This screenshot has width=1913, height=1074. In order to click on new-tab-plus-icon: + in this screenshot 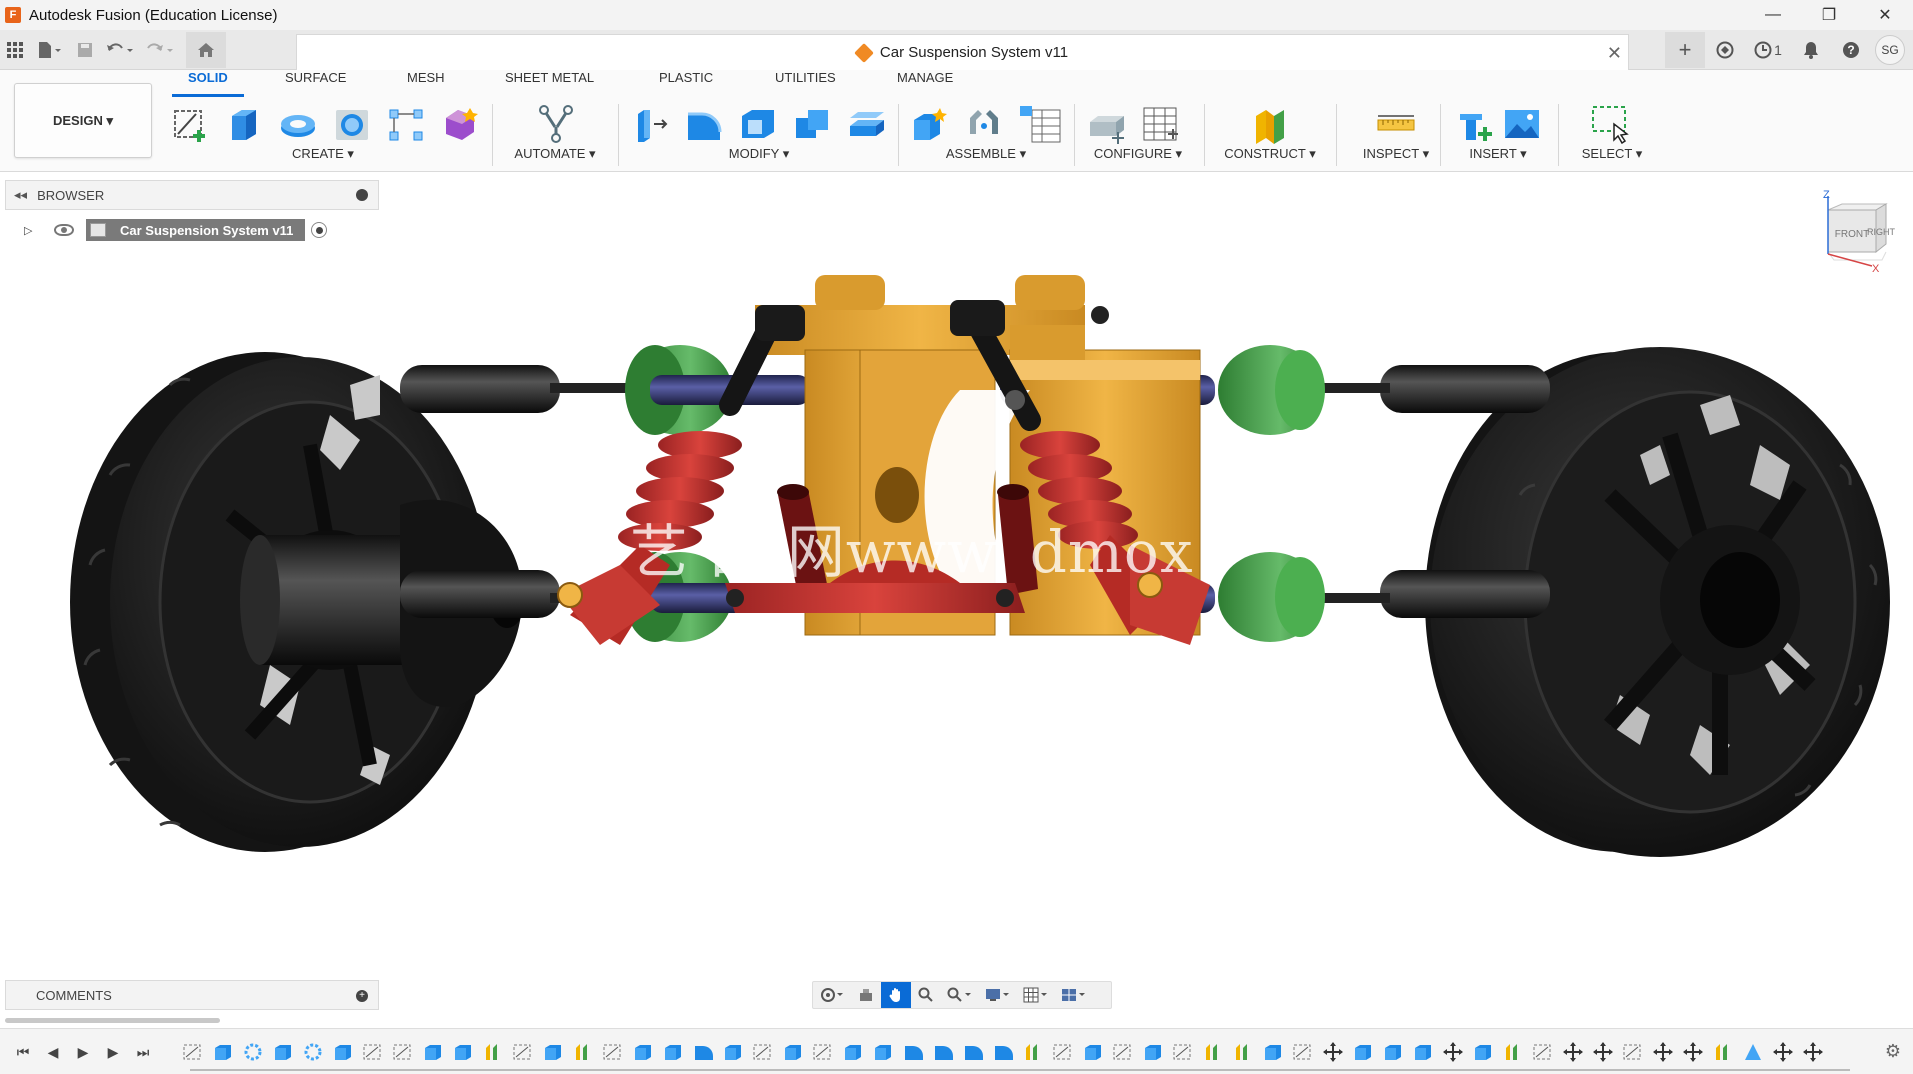, I will do `click(1685, 50)`.